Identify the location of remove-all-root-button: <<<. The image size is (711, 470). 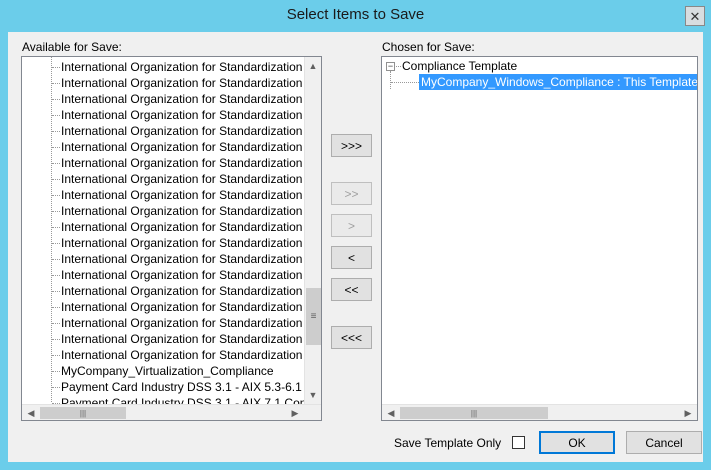
(351, 337).